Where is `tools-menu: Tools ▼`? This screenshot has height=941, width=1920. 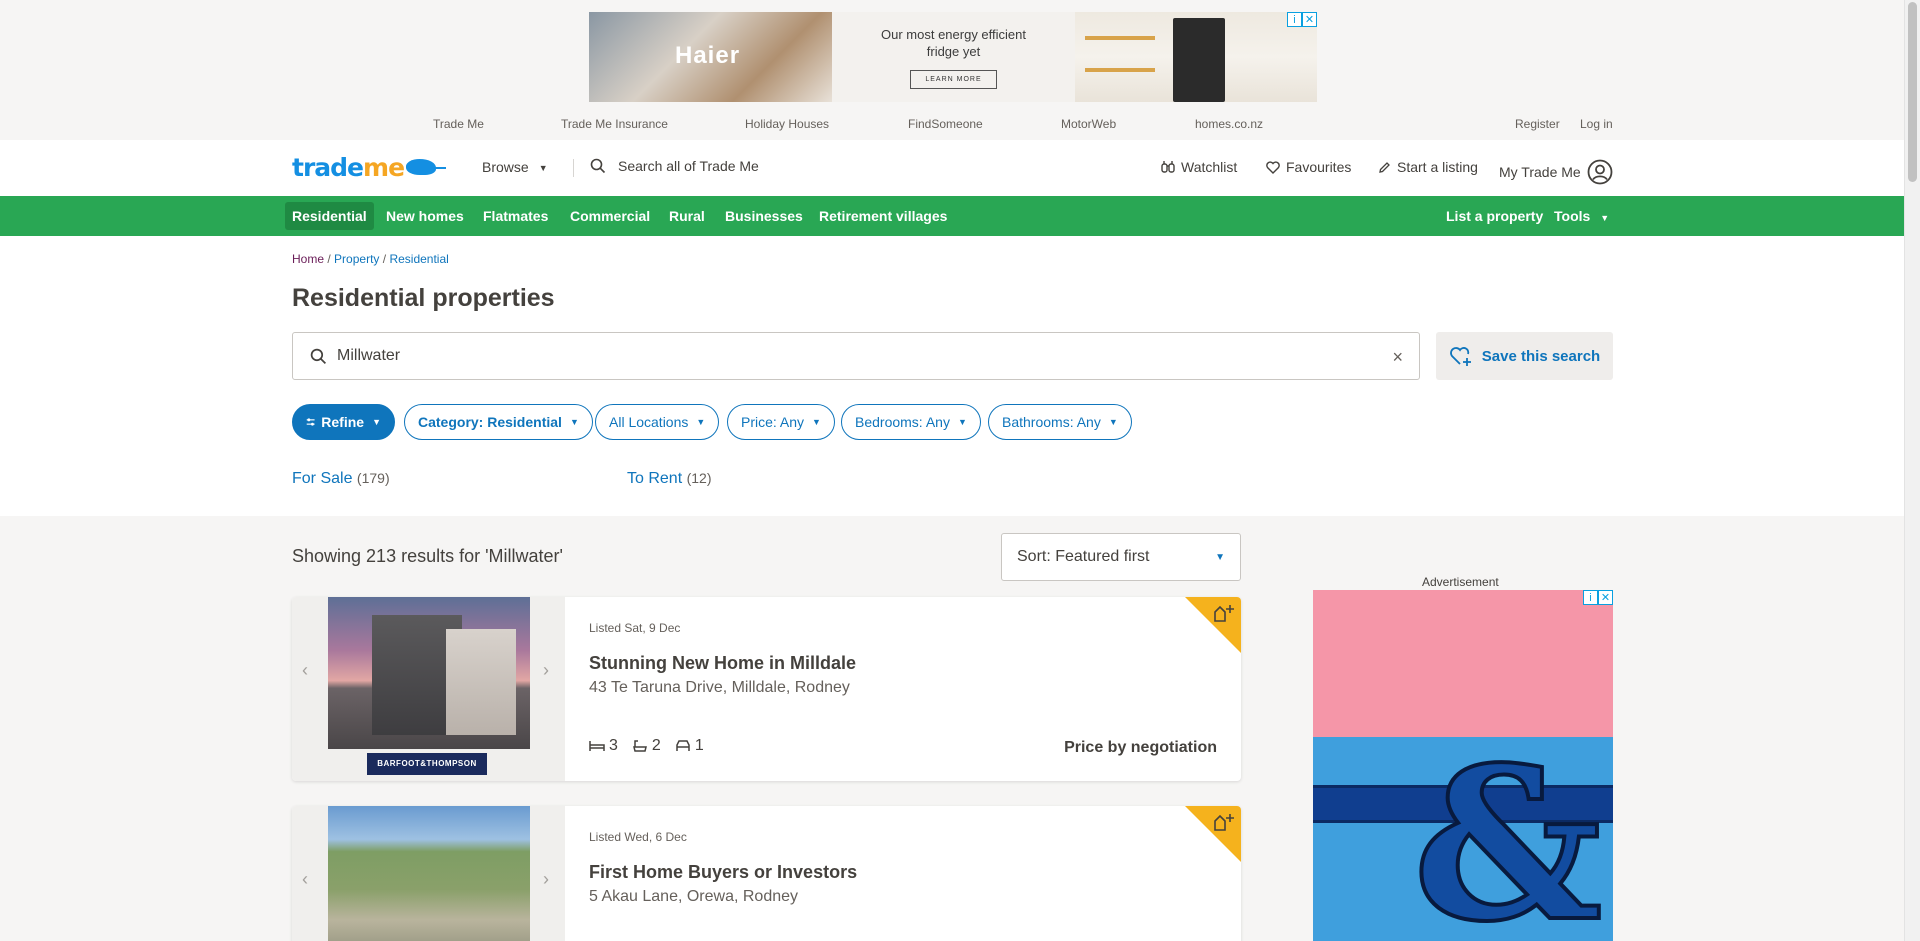
tools-menu: Tools ▼ is located at coordinates (1581, 216).